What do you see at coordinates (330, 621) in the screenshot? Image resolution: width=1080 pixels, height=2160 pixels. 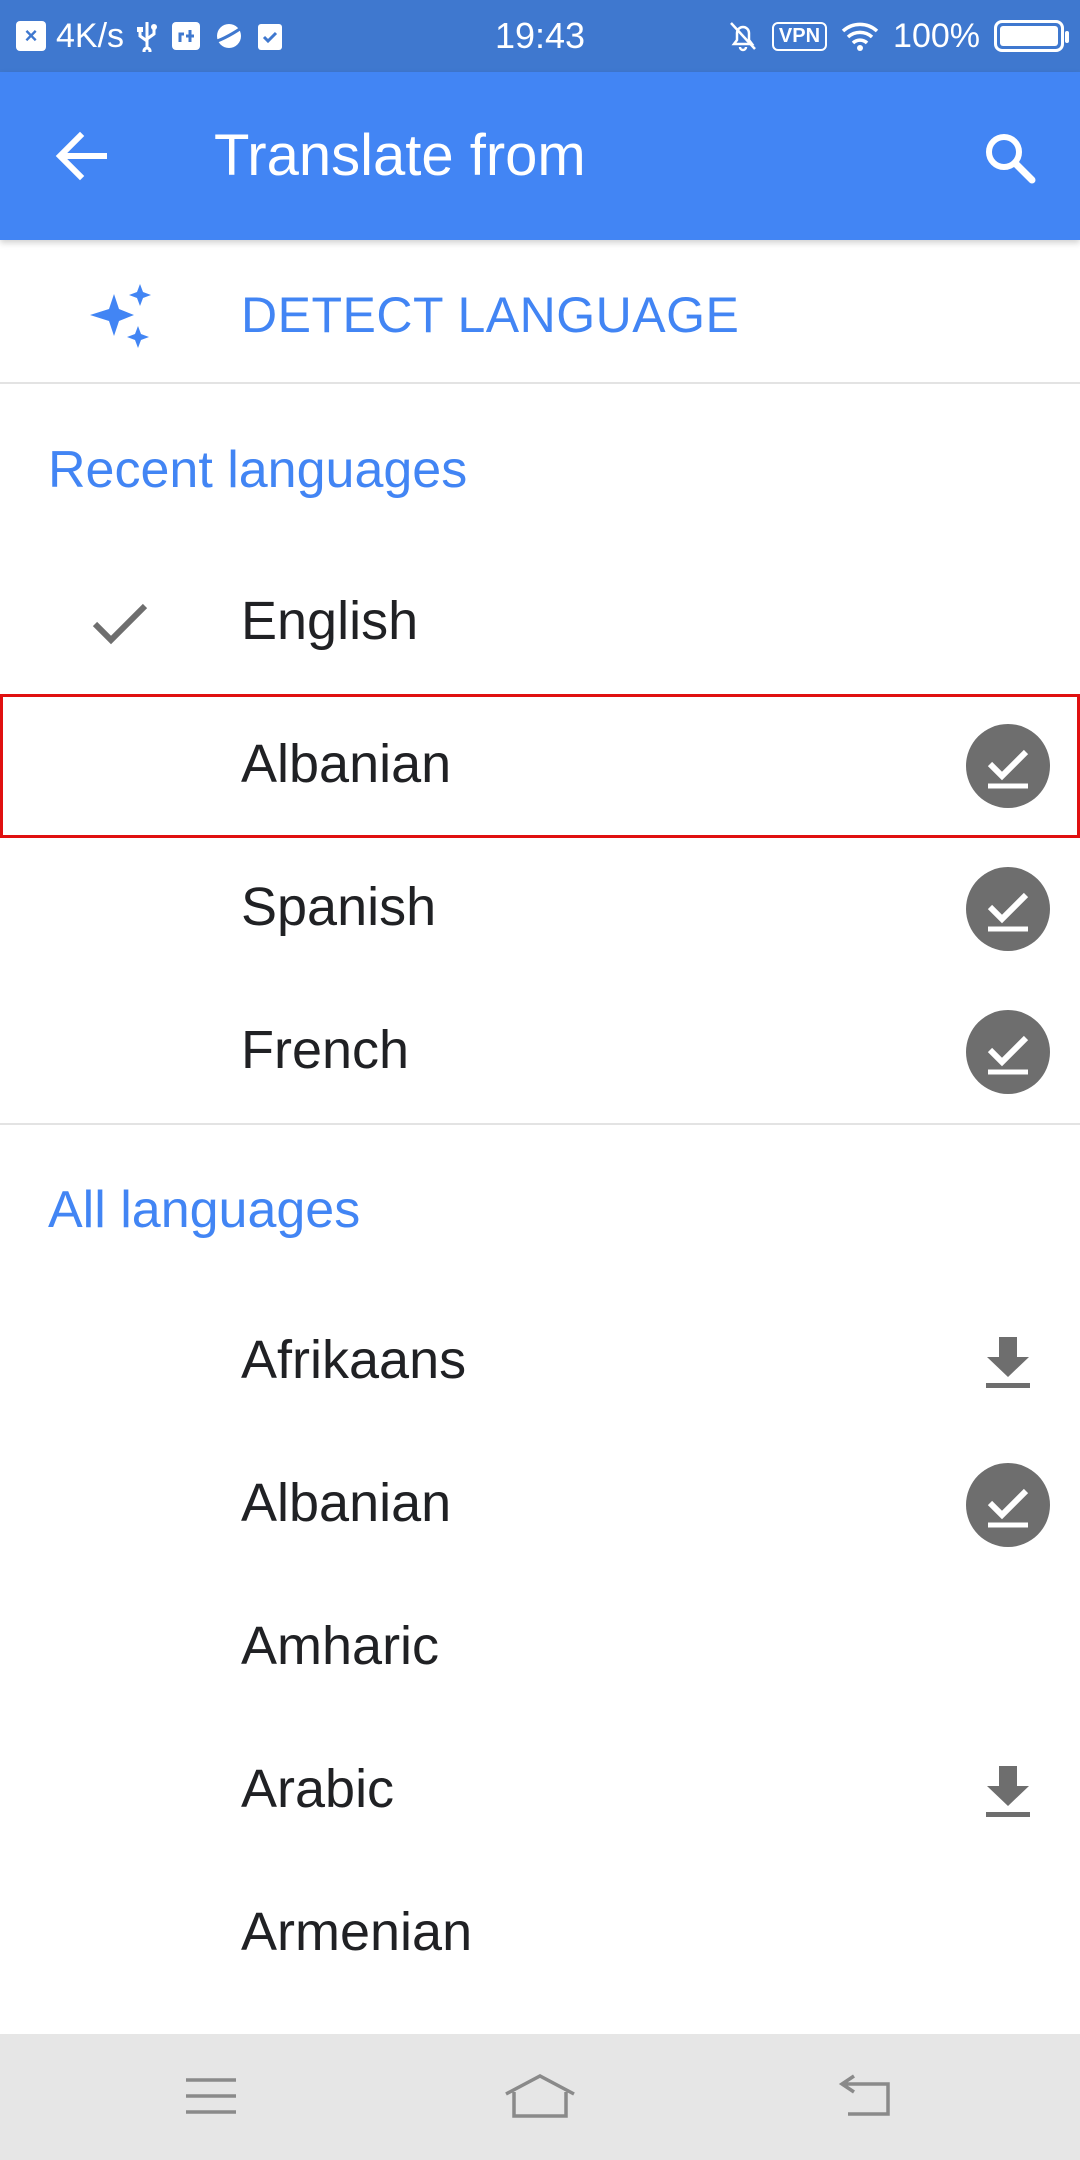 I see `language-name: English` at bounding box center [330, 621].